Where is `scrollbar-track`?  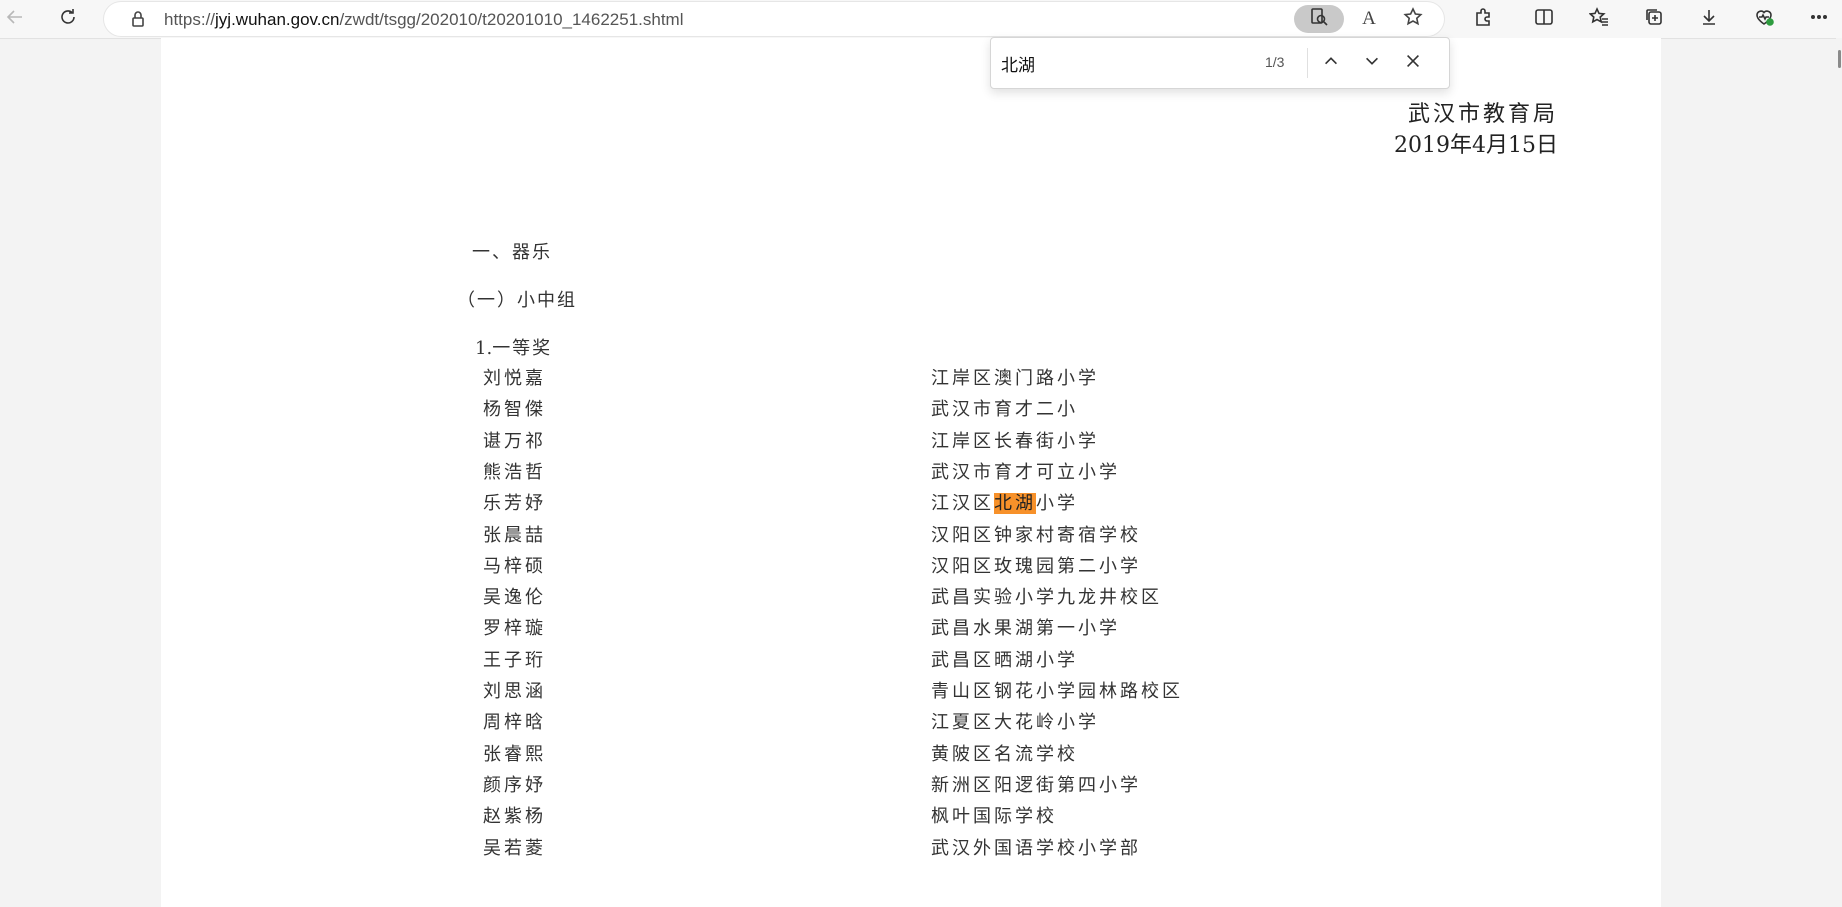
scrollbar-track is located at coordinates (1839, 472).